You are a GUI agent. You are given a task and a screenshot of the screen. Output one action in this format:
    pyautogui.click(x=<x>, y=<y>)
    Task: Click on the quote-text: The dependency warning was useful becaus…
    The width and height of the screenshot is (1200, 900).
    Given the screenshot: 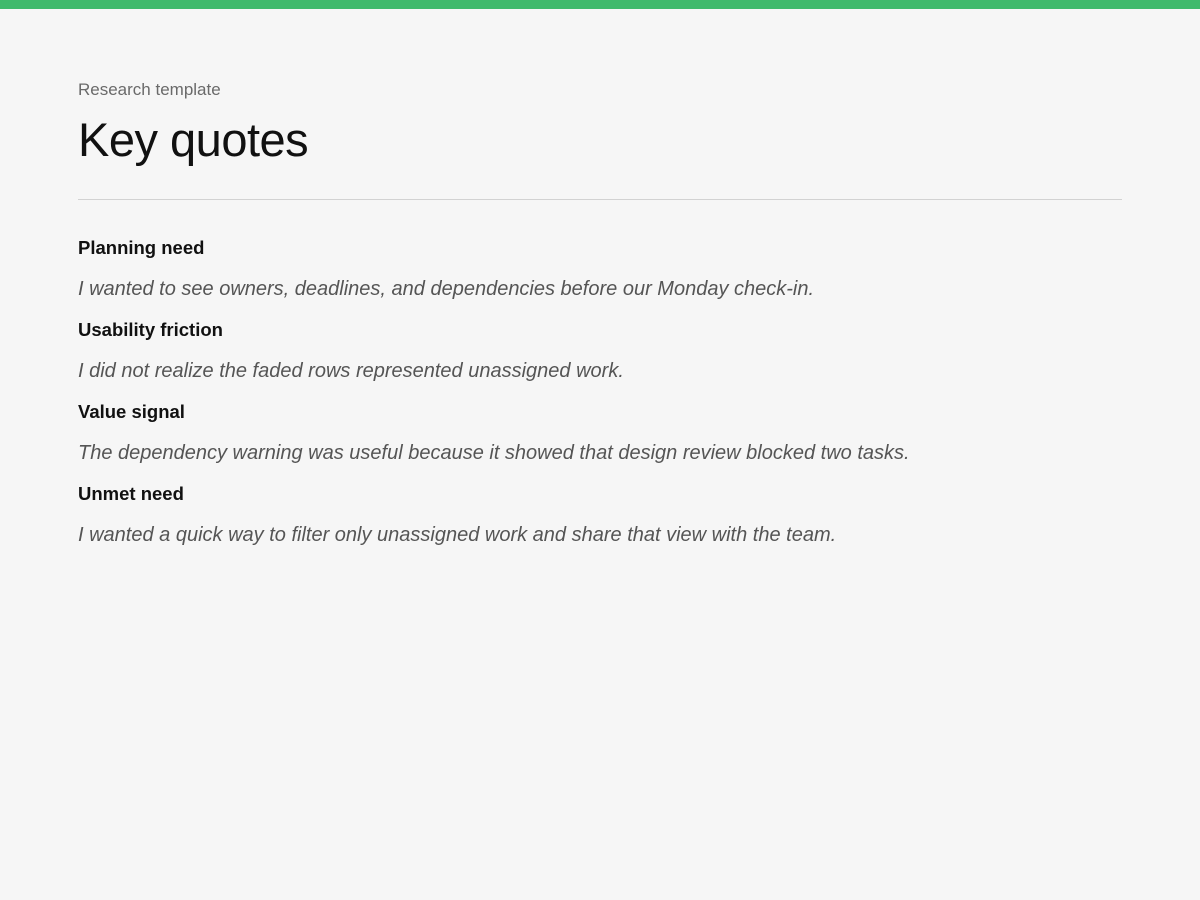 What is the action you would take?
    pyautogui.click(x=494, y=453)
    